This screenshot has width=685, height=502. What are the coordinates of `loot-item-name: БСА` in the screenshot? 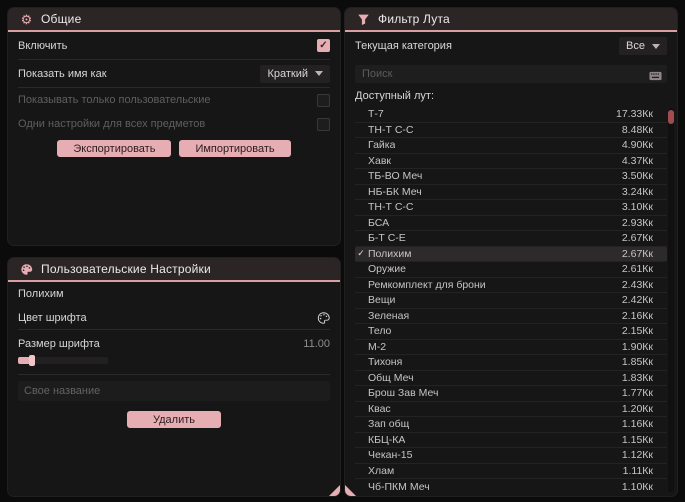 It's located at (379, 222).